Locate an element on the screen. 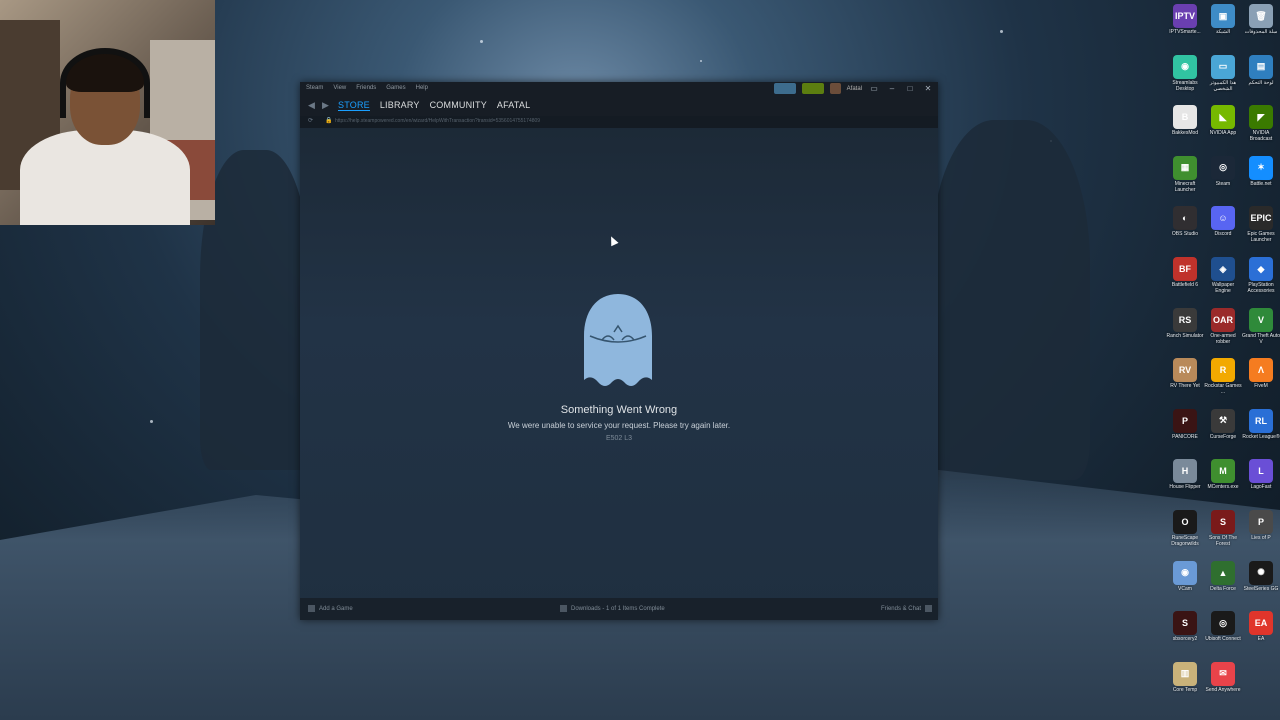 This screenshot has width=1280, height=720. wallpaper-engine-icon: ◈ is located at coordinates (1223, 269).